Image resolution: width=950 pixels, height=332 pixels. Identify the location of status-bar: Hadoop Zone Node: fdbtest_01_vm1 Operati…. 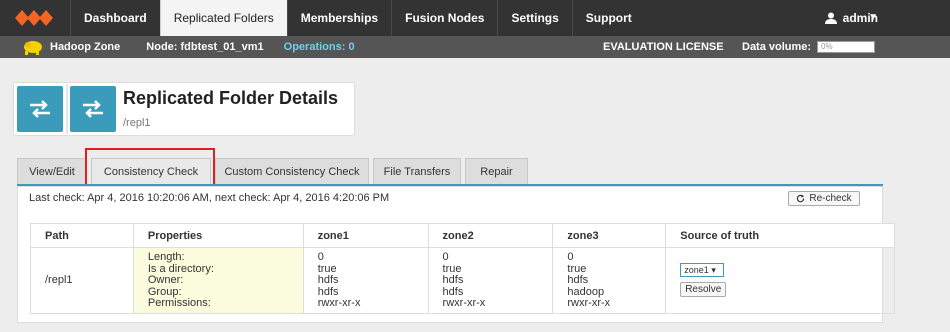
(475, 47).